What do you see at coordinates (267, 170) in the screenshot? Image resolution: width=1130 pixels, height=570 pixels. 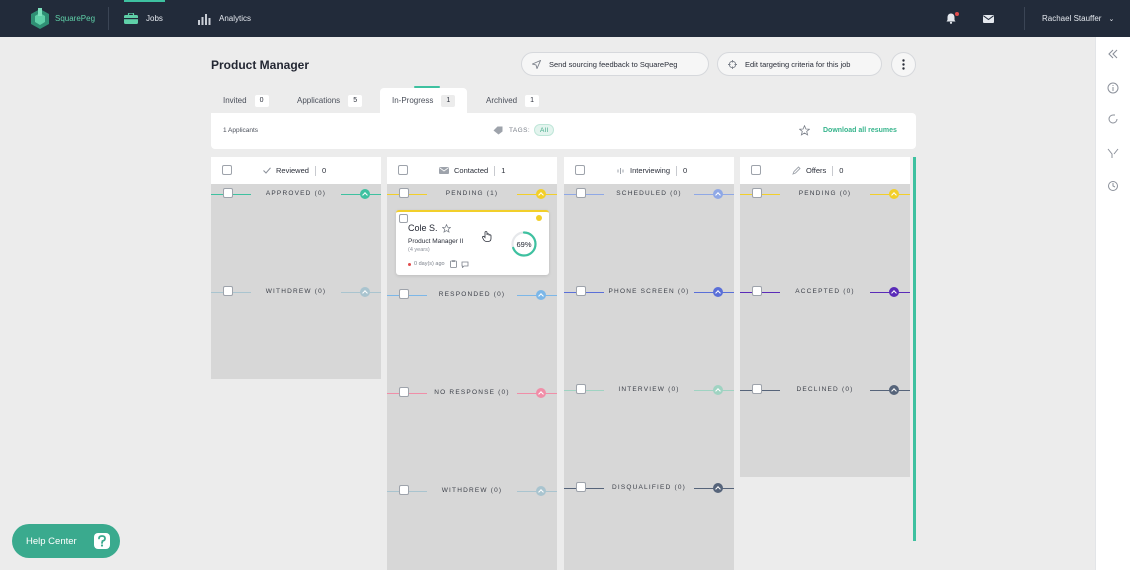 I see `check-icon` at bounding box center [267, 170].